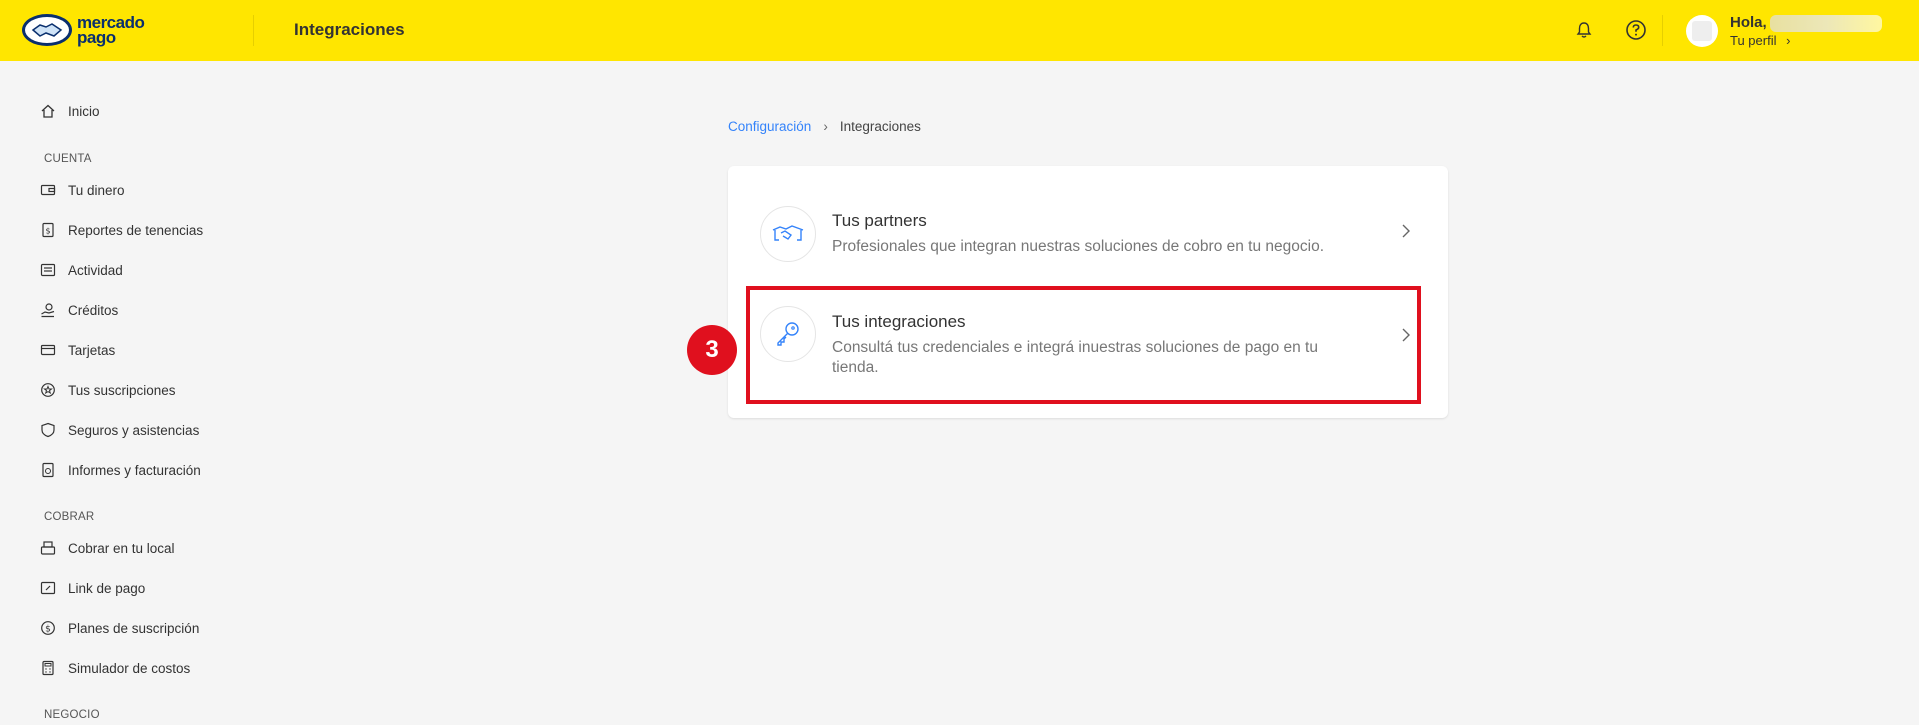 The width and height of the screenshot is (1919, 725). Describe the element at coordinates (48, 390) in the screenshot. I see `star-badge-icon` at that location.